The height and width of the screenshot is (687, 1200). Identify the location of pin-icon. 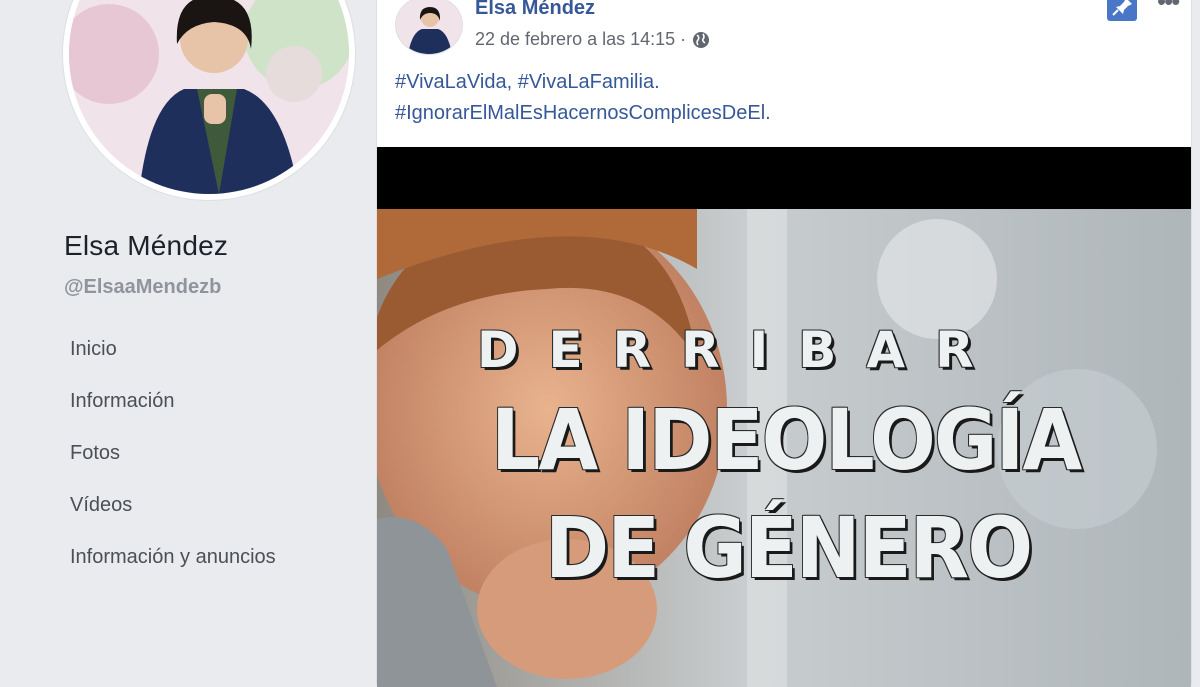
(1122, 8).